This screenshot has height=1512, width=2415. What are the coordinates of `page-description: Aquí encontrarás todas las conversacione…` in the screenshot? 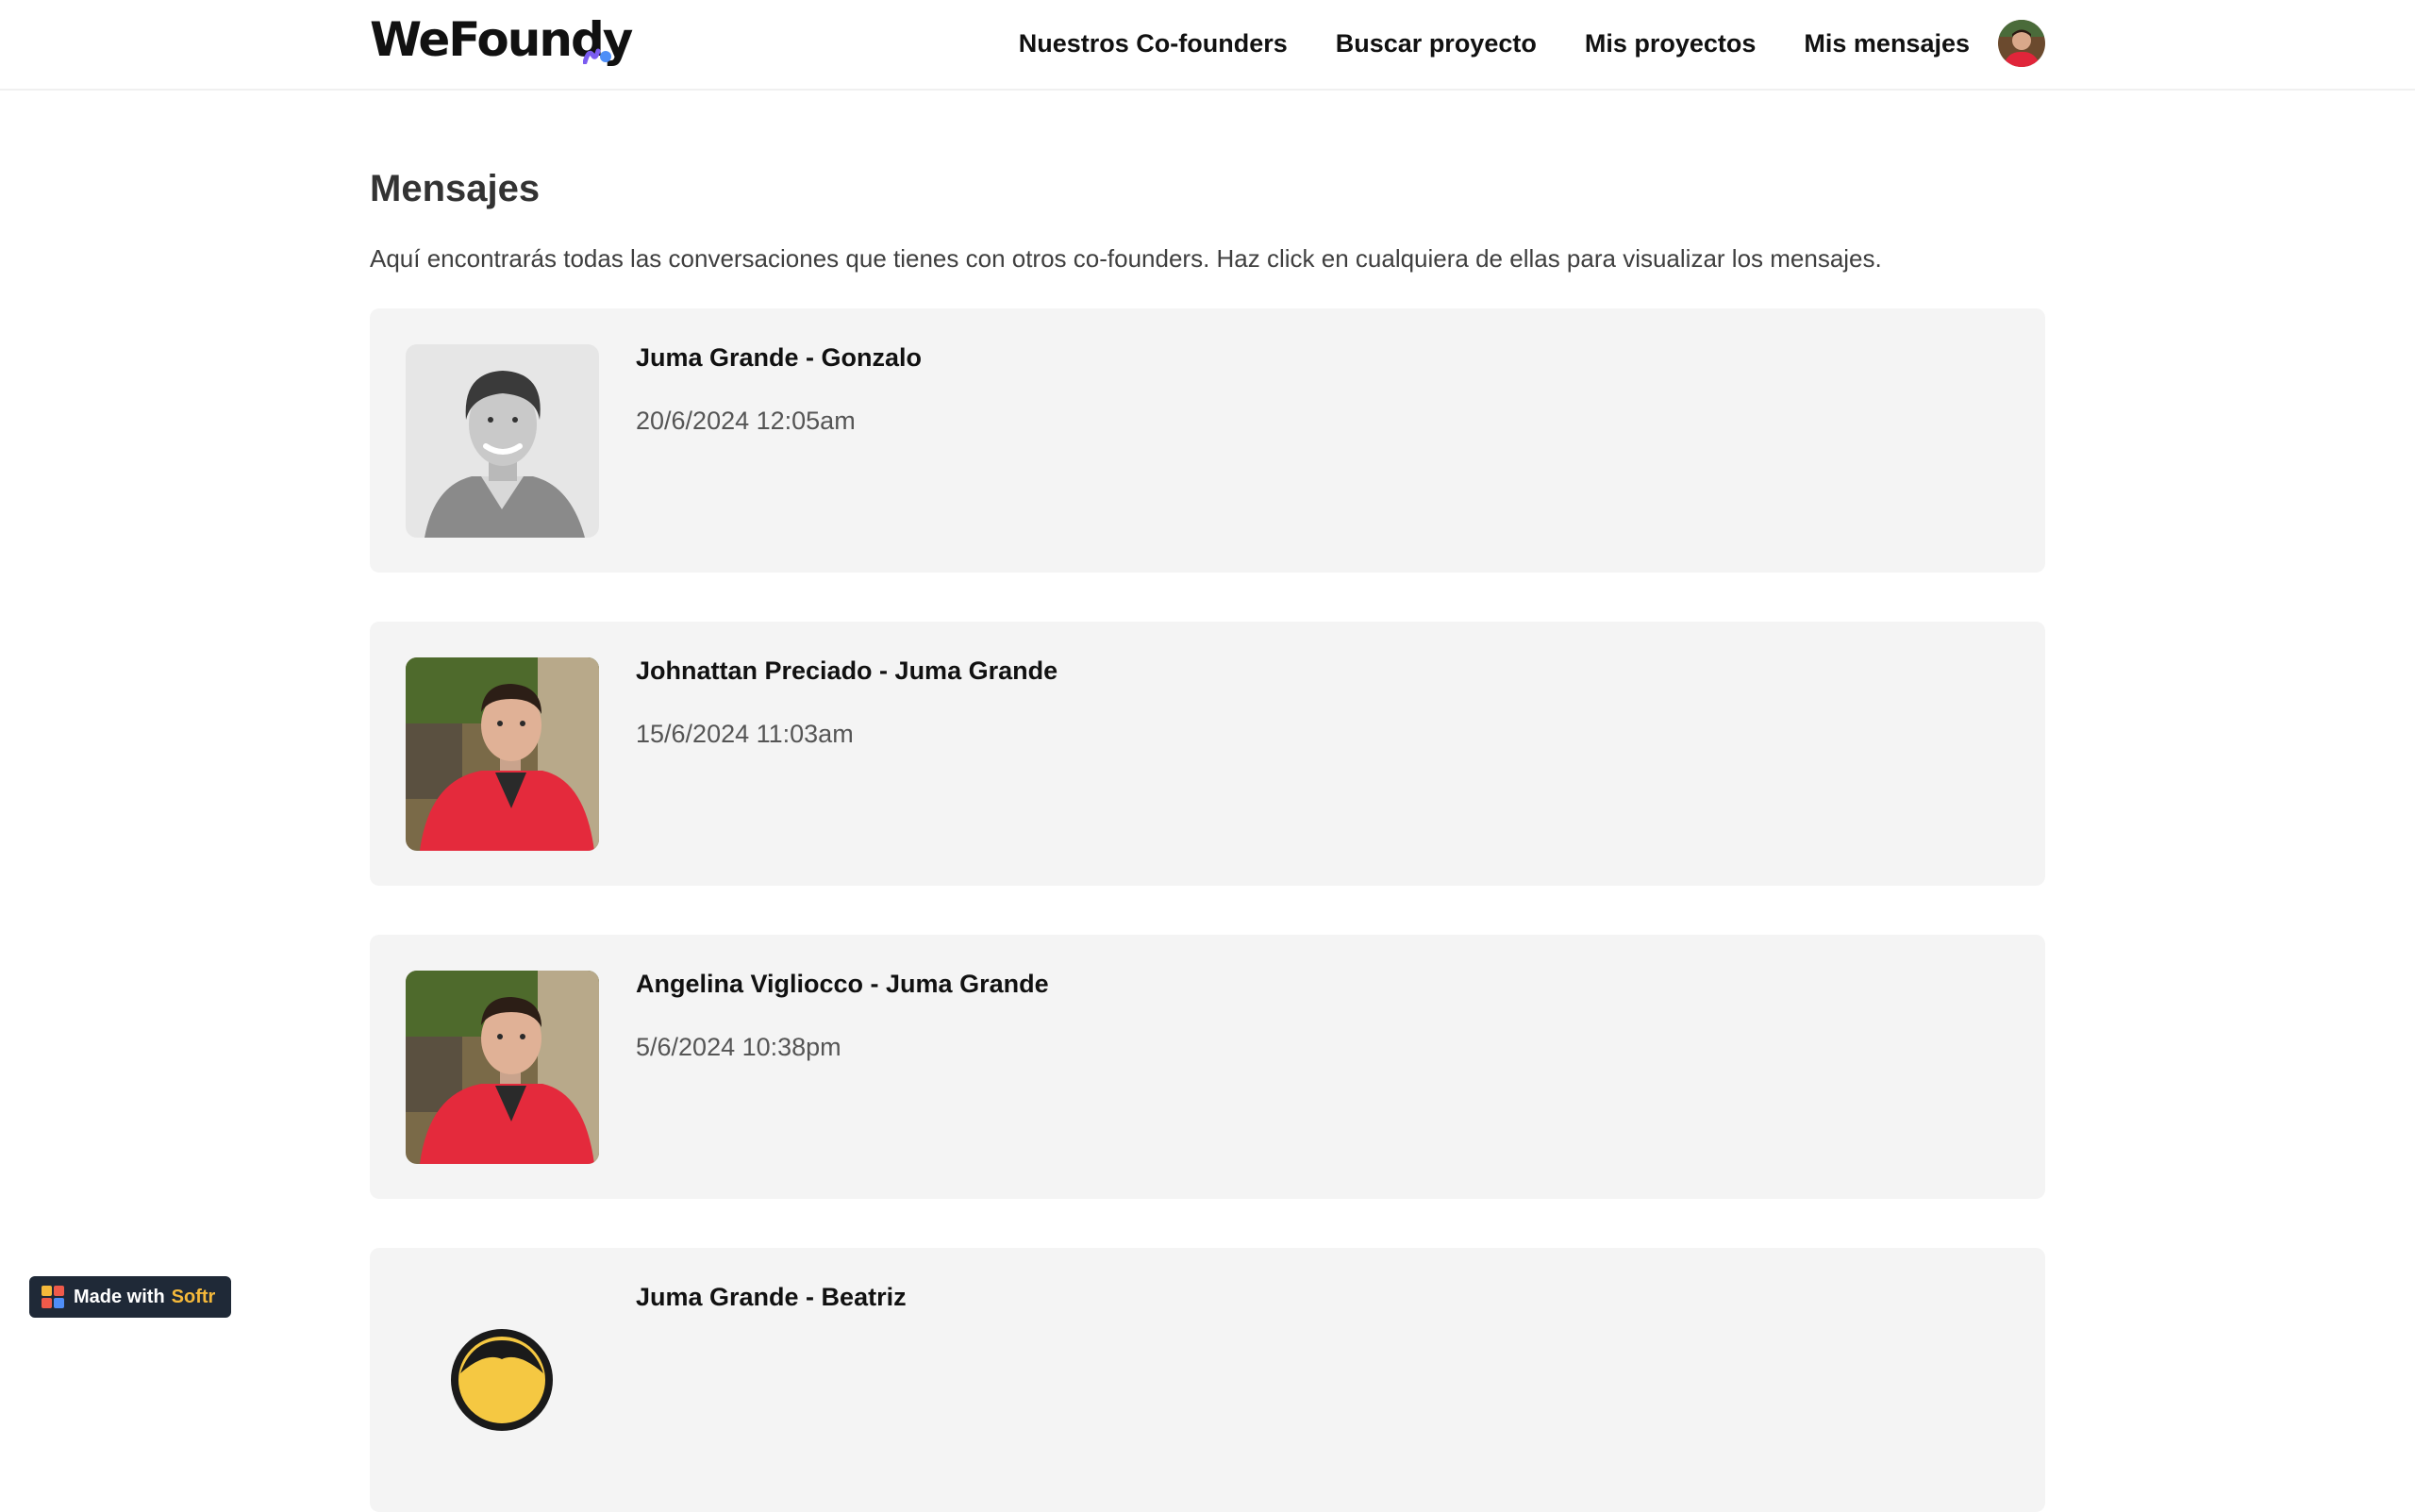 It's located at (1126, 258).